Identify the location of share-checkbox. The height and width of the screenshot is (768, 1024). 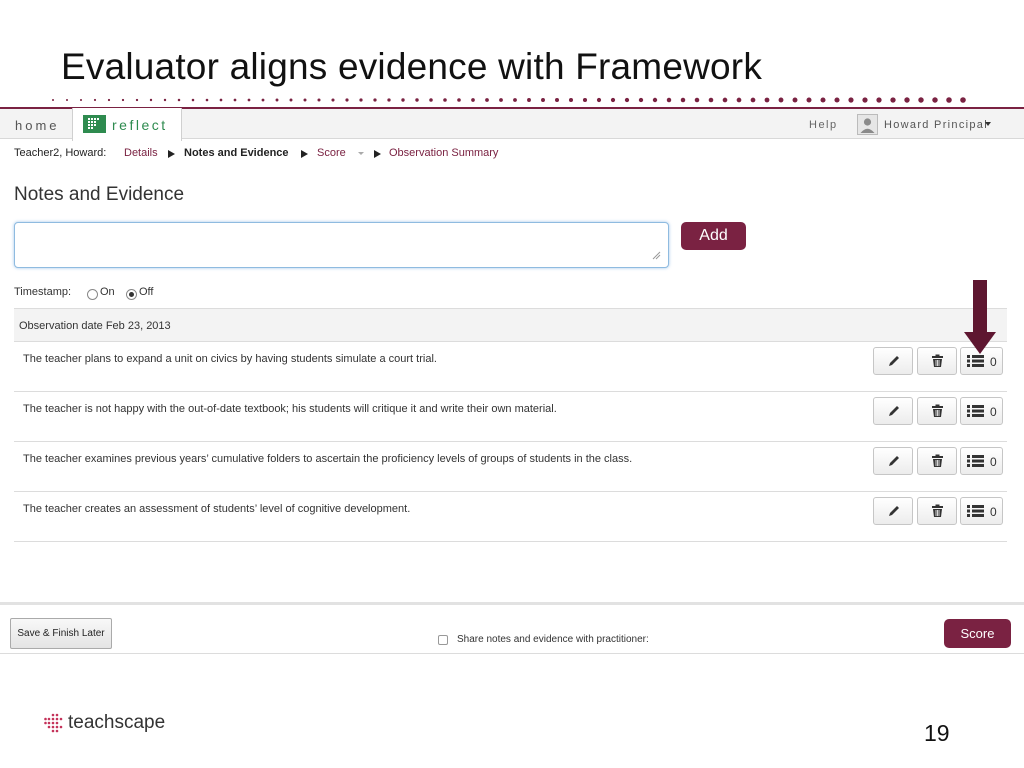
(443, 640).